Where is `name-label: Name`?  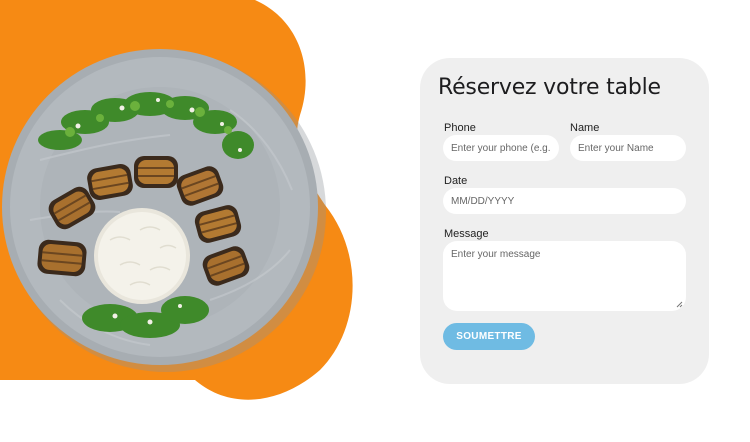
name-label: Name is located at coordinates (585, 128).